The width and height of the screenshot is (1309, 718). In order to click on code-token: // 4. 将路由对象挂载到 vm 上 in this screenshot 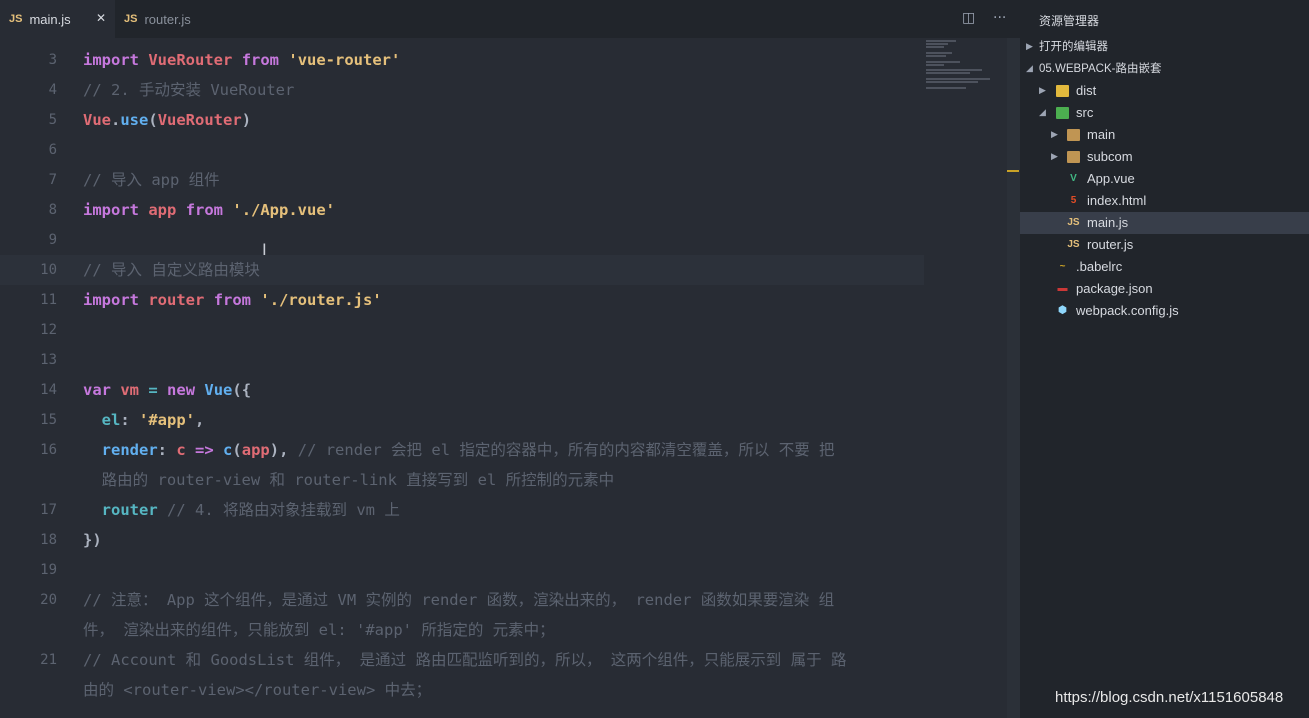, I will do `click(283, 510)`.